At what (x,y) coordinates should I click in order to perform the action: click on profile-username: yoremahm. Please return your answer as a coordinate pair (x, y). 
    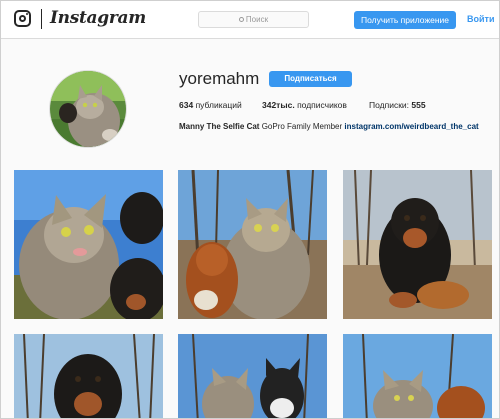
    Looking at the image, I should click on (219, 78).